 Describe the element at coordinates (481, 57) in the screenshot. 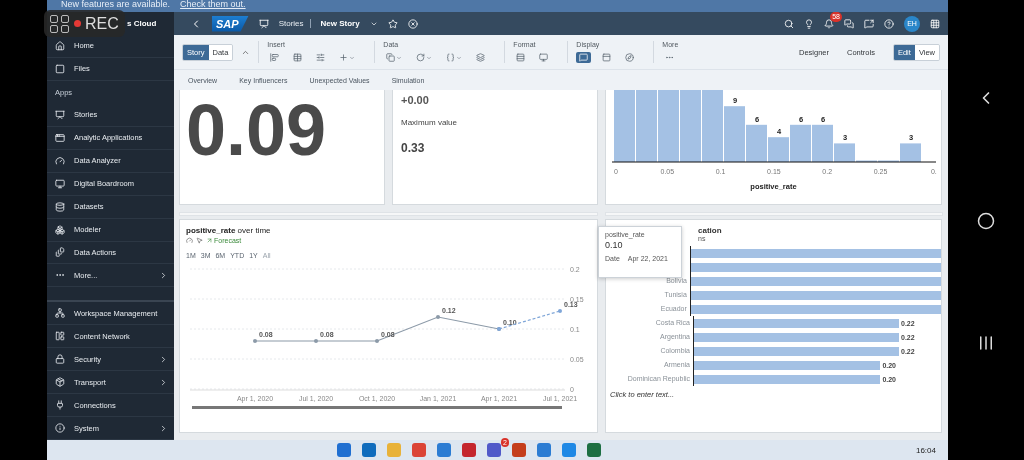

I see `layers-icon` at that location.